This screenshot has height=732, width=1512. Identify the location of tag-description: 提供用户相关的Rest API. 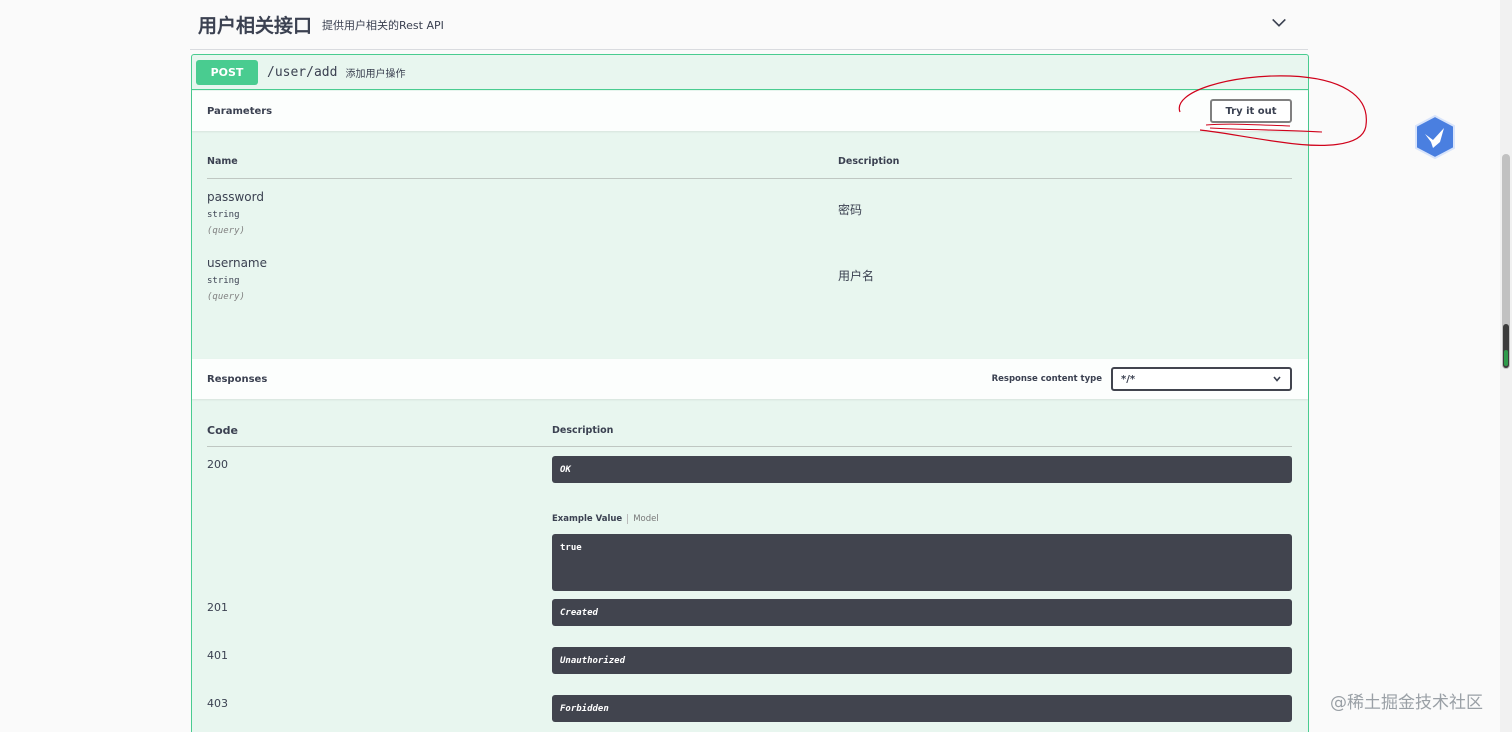
(383, 25).